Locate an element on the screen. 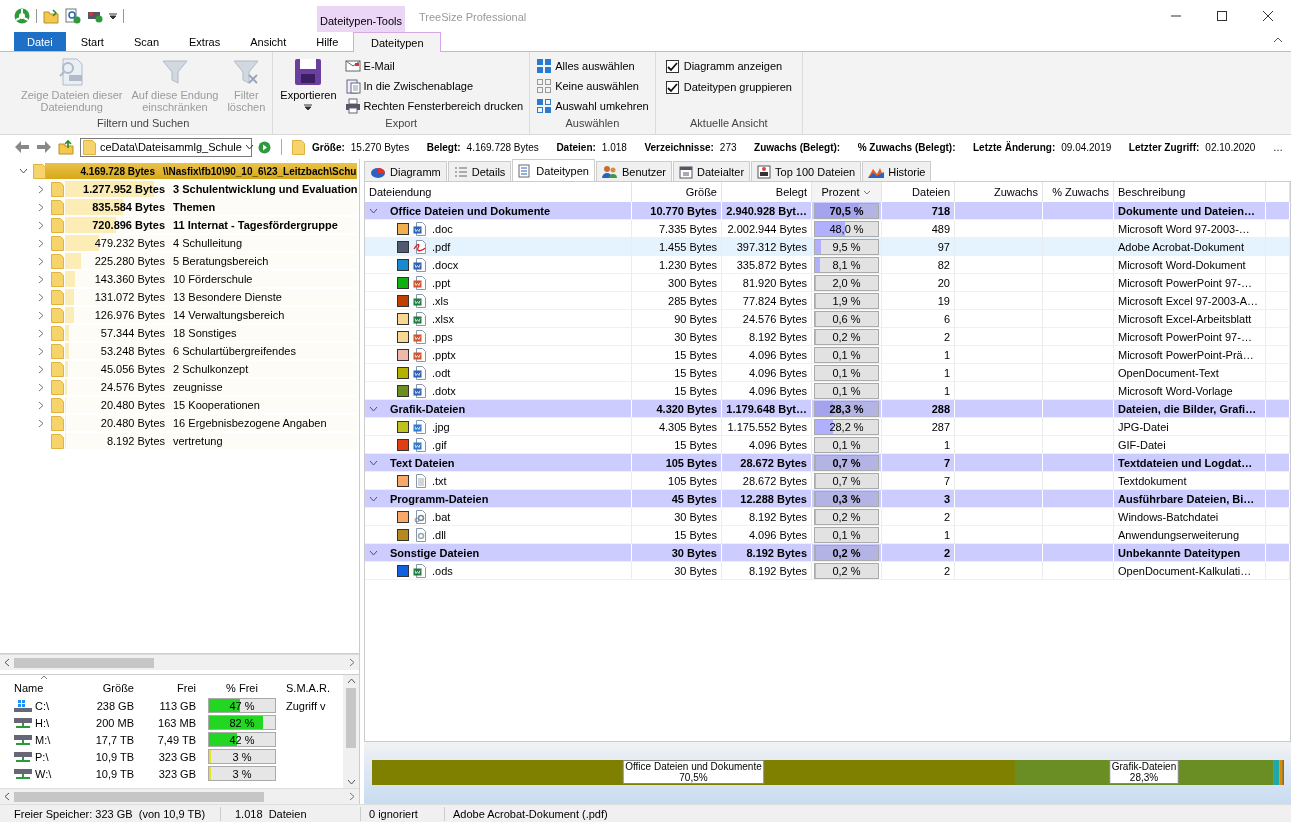 The height and width of the screenshot is (822, 1291). column-header: Größe is located at coordinates (107, 686).